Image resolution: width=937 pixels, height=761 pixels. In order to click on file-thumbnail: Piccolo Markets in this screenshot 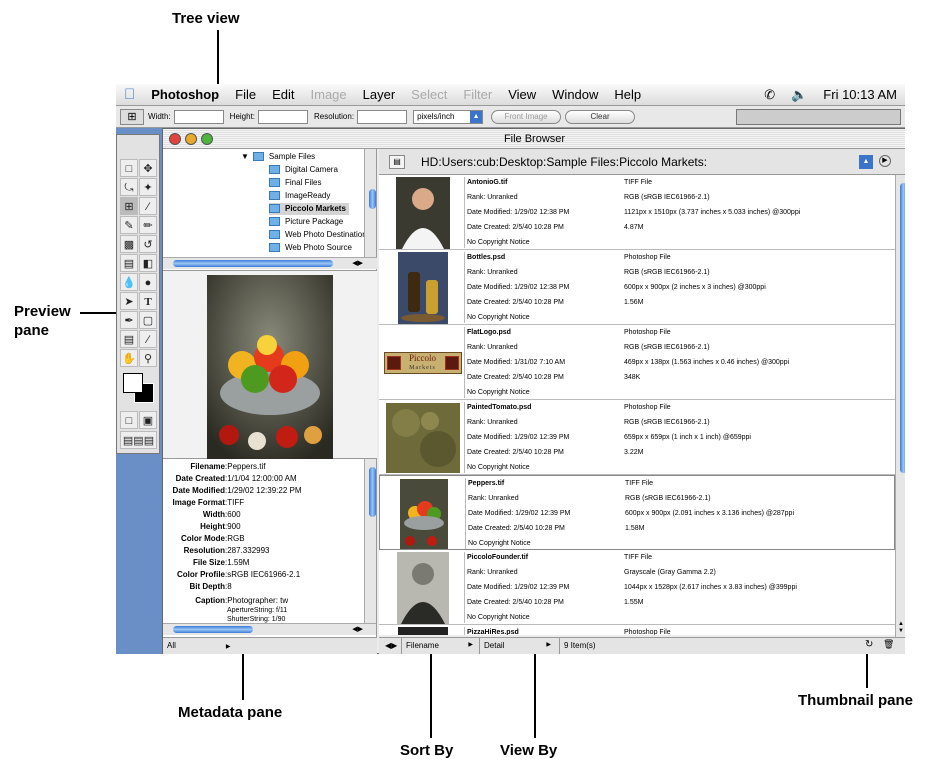, I will do `click(423, 362)`.